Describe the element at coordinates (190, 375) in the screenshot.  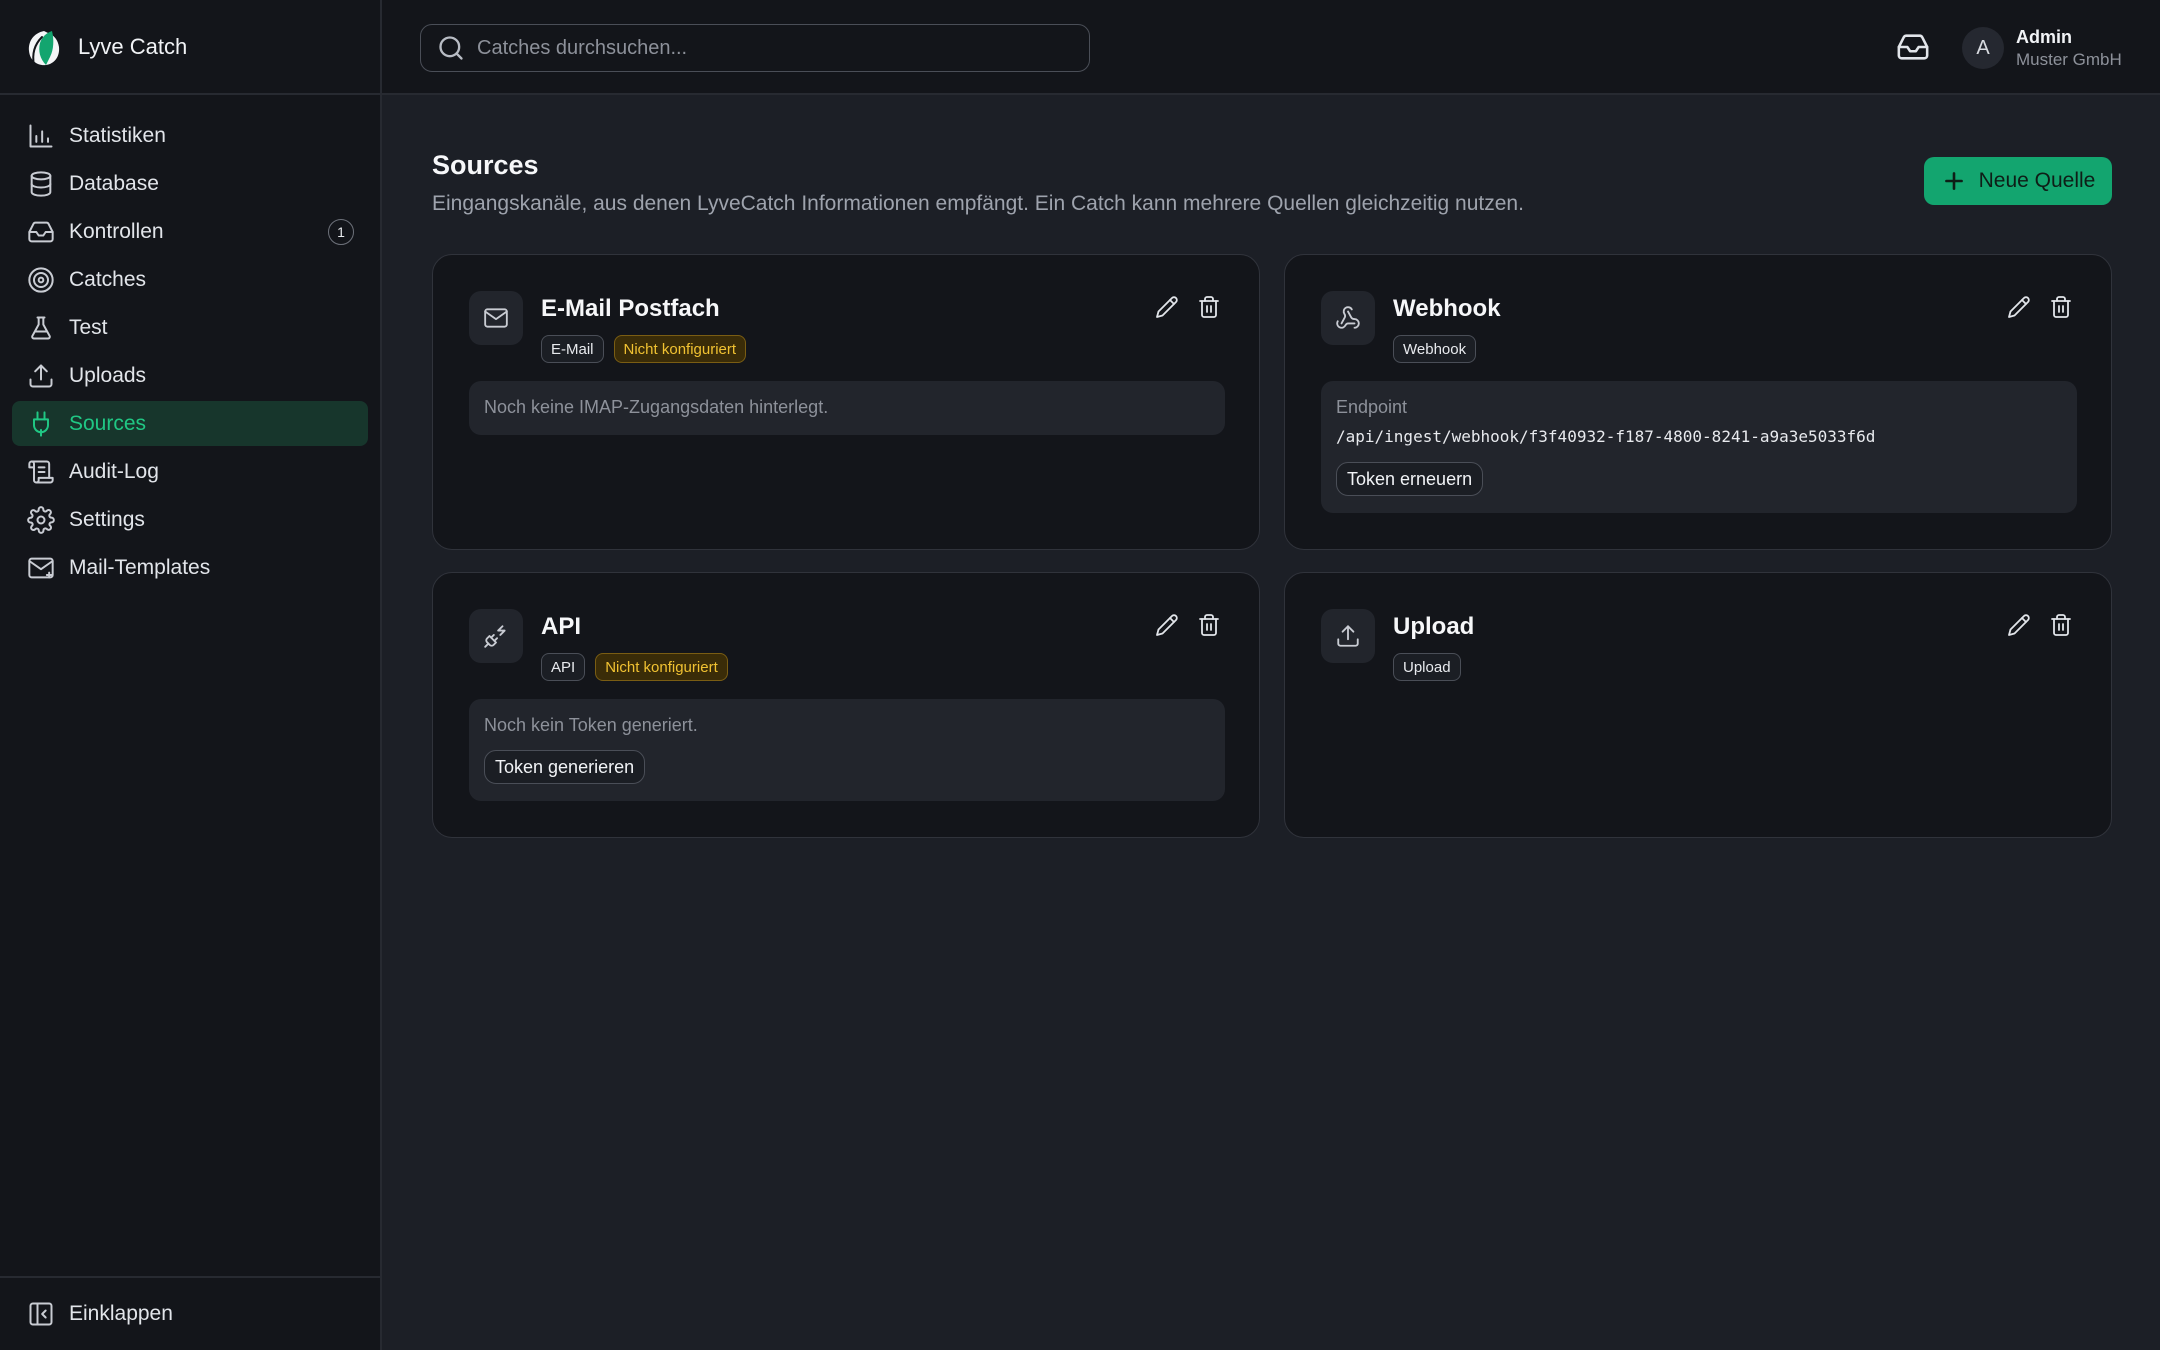
I see `sidebar-item-uploads: Uploads` at that location.